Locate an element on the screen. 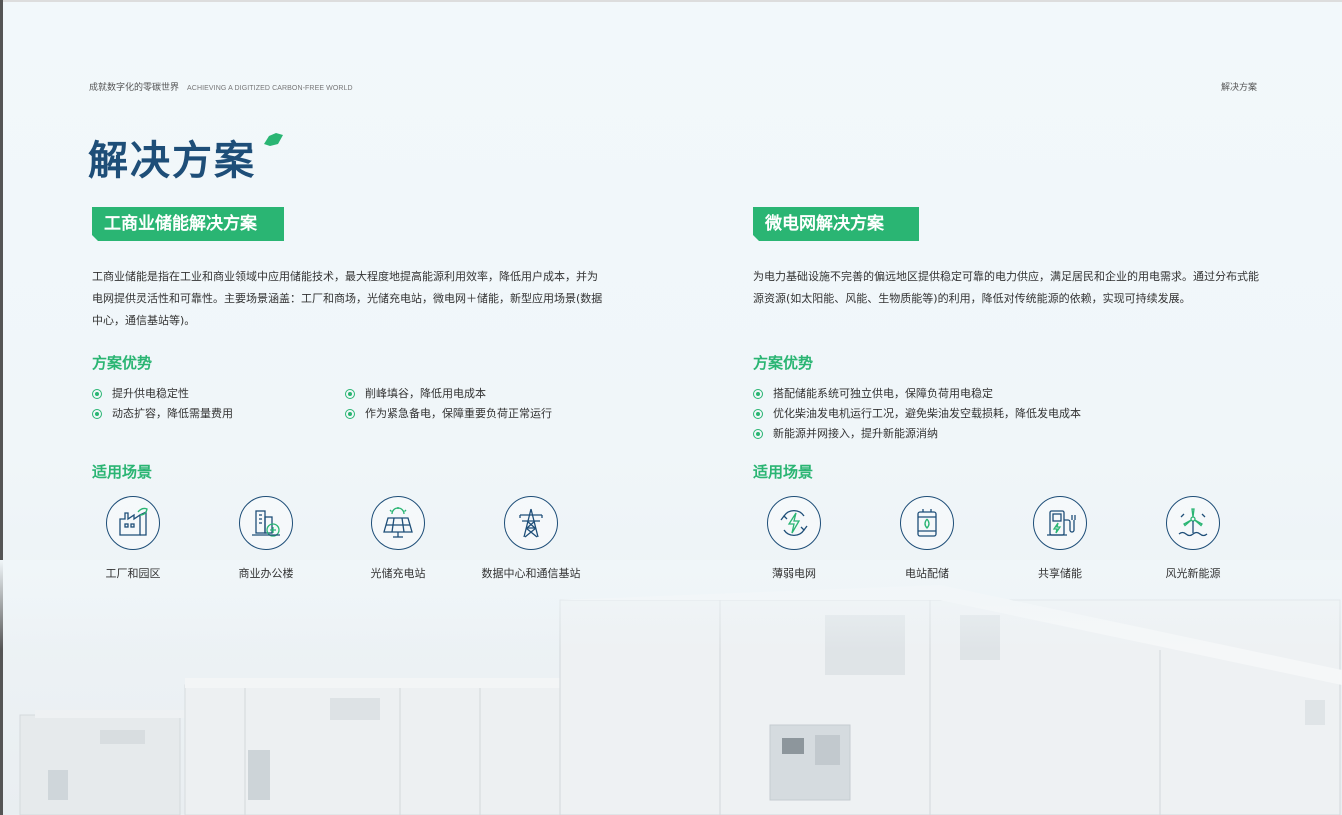 This screenshot has width=1342, height=815. tagline-cn: 成就数字化的零碳世界 is located at coordinates (134, 88).